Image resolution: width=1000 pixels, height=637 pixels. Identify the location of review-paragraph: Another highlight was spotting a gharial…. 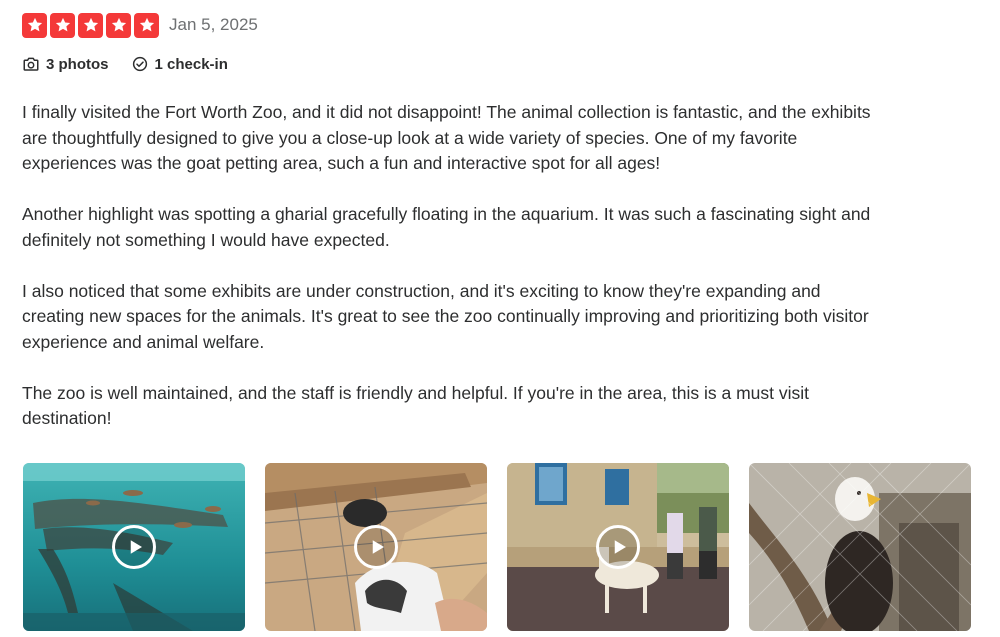
(446, 227).